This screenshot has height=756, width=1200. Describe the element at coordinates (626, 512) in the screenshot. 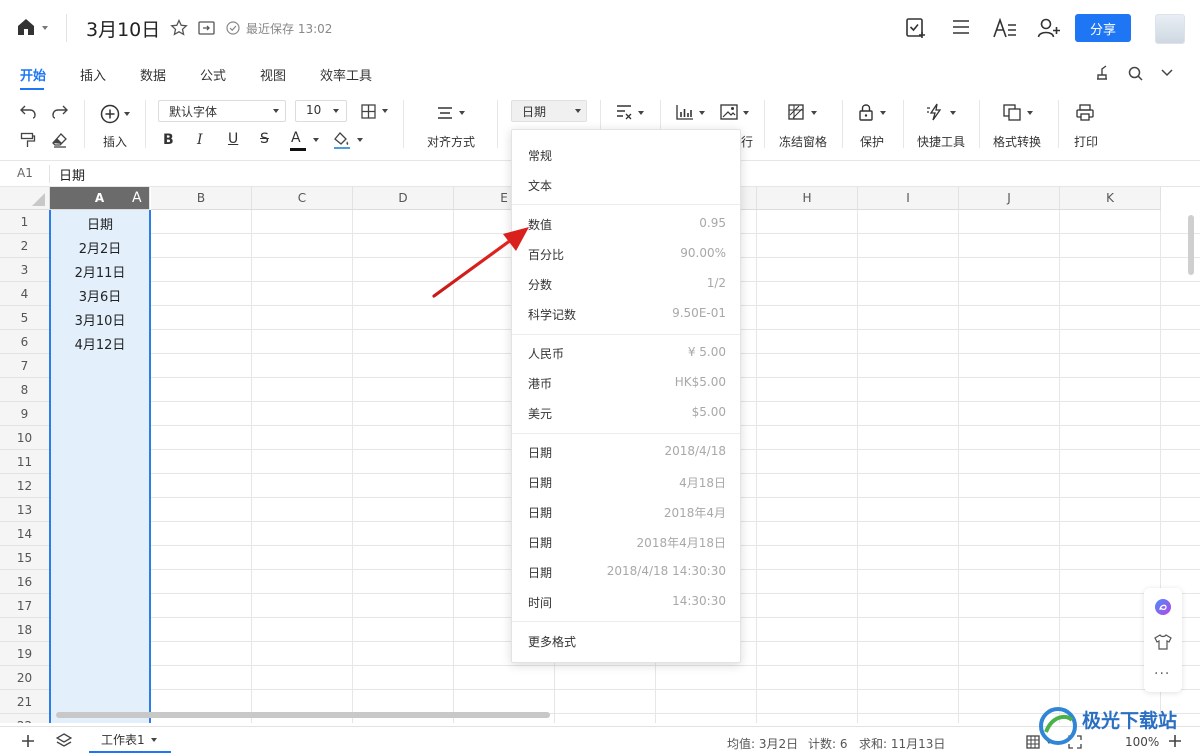

I see `menu-item-date-3: 日期 2018年4月` at that location.